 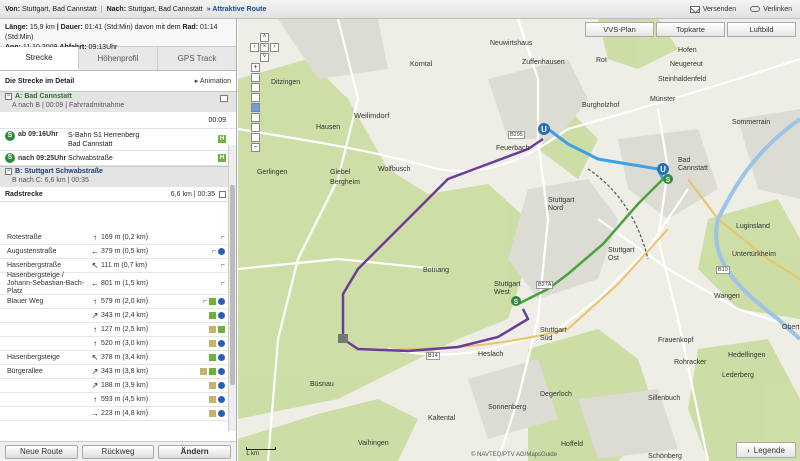 What do you see at coordinates (237, 9) in the screenshot?
I see `attractive-route-link: » Attraktive Route` at bounding box center [237, 9].